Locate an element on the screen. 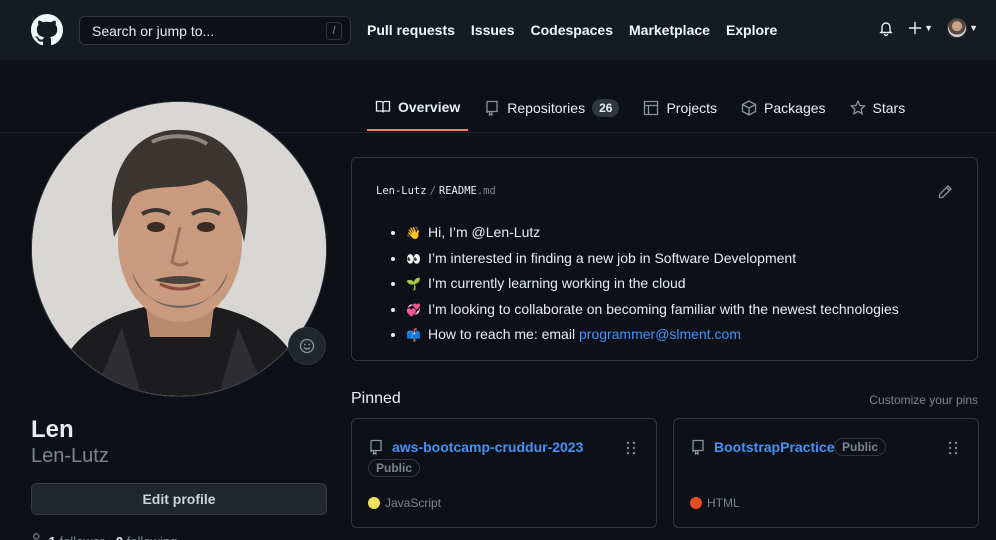 This screenshot has width=996, height=540. tab-repositories: Repositories 26 is located at coordinates (551, 108).